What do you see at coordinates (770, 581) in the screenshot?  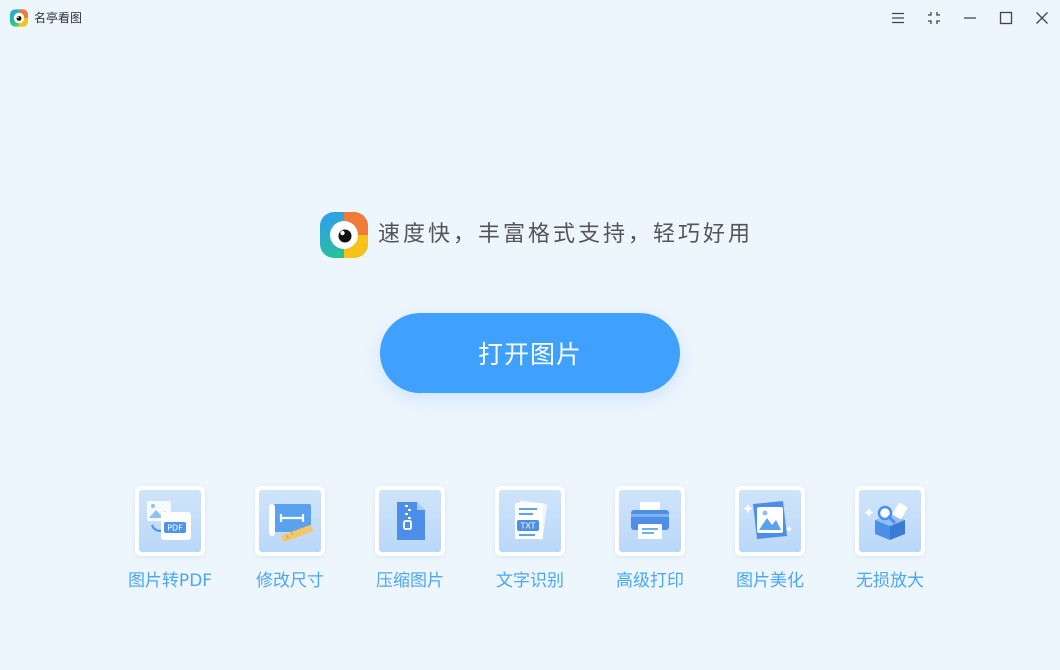 I see `tool-label: 图片美化` at bounding box center [770, 581].